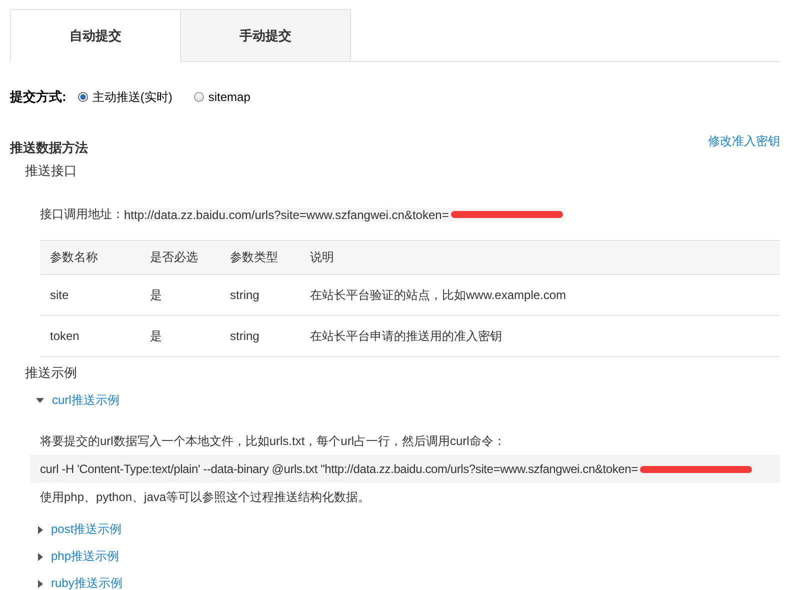  What do you see at coordinates (206, 497) in the screenshot?
I see `example-note: 使用php、python、java等可以参照这个过程推送结构化数据。` at bounding box center [206, 497].